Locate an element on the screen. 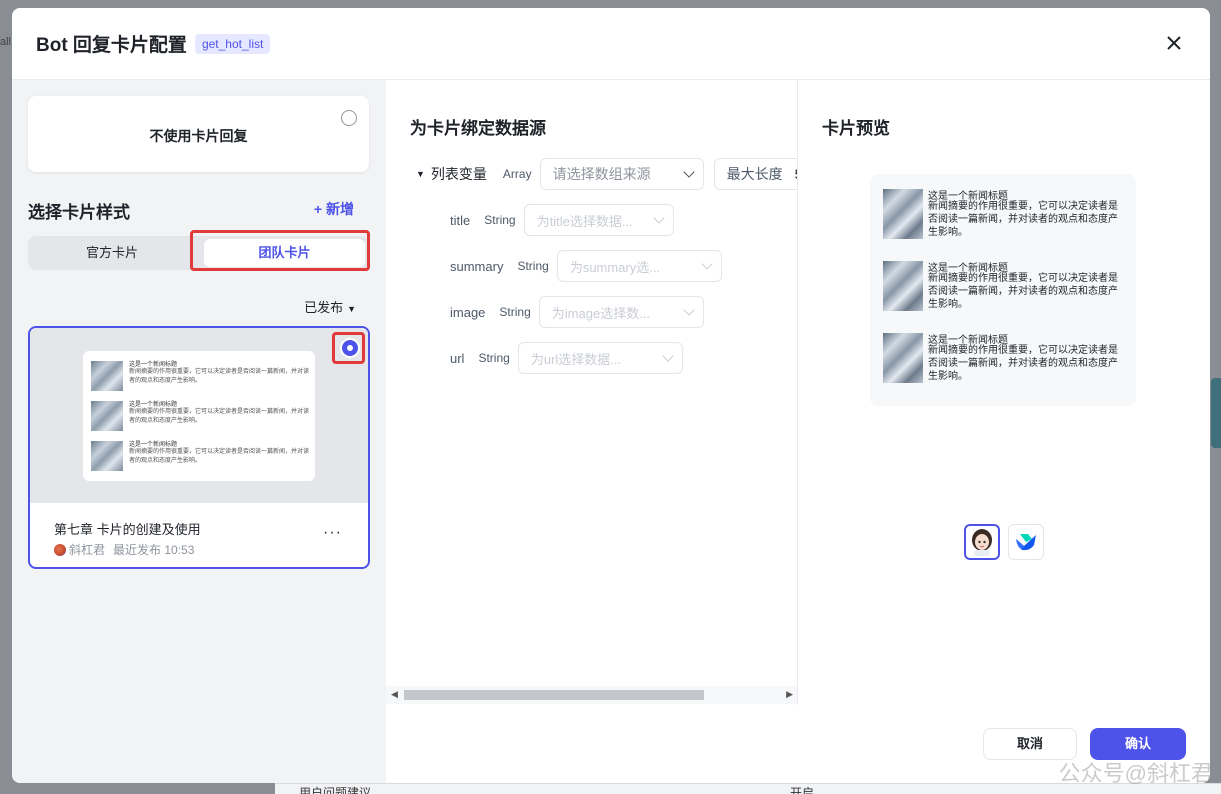 This screenshot has height=794, width=1221. filter-label: 已发布 is located at coordinates (324, 307).